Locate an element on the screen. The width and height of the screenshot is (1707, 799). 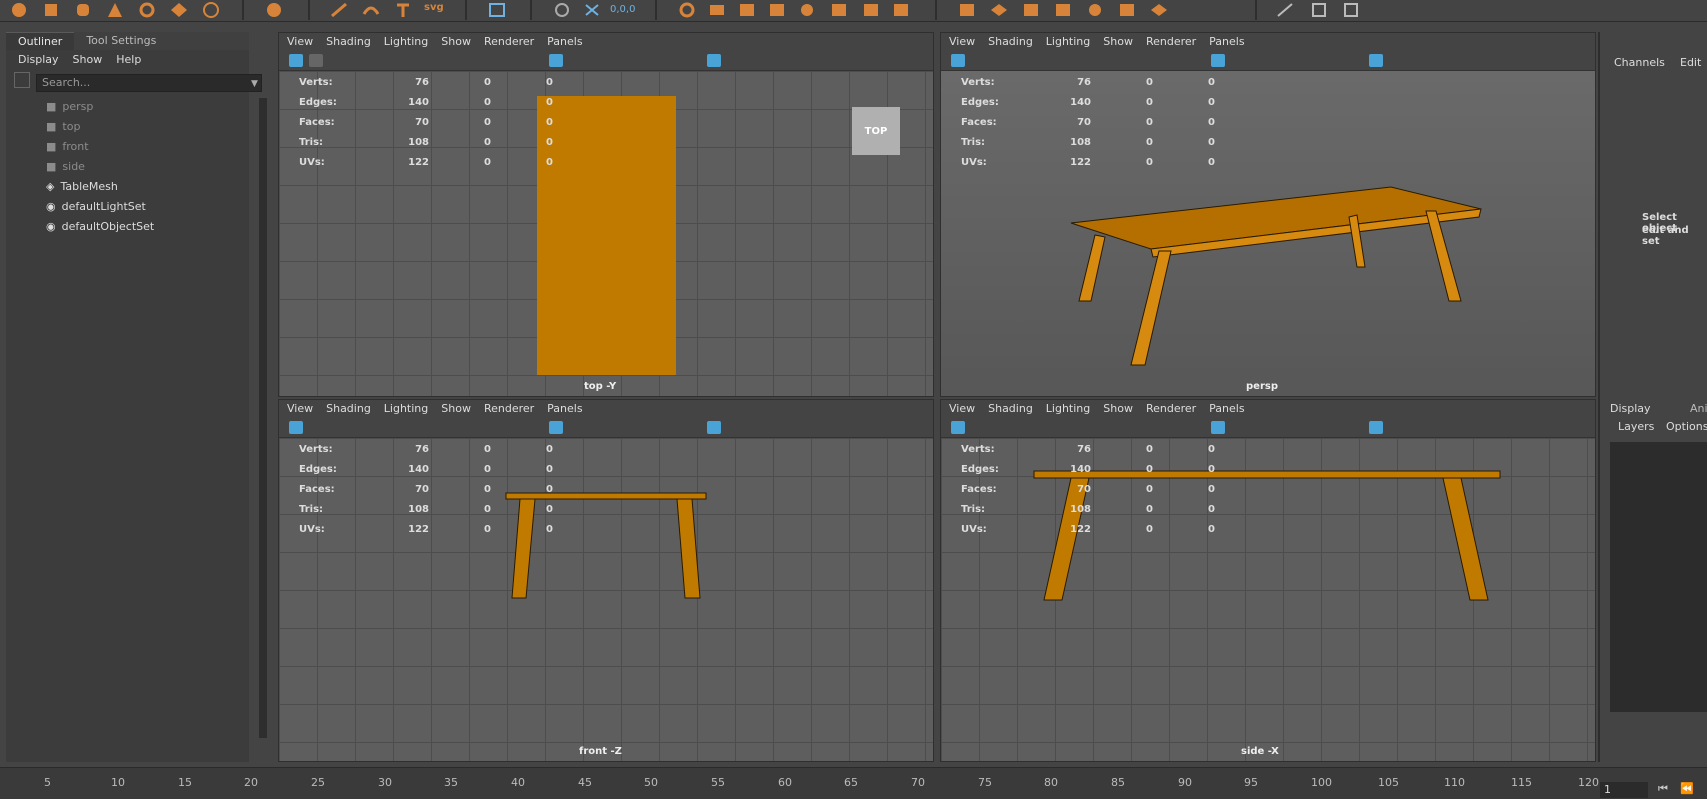
view-cube: TOP is located at coordinates (876, 131).